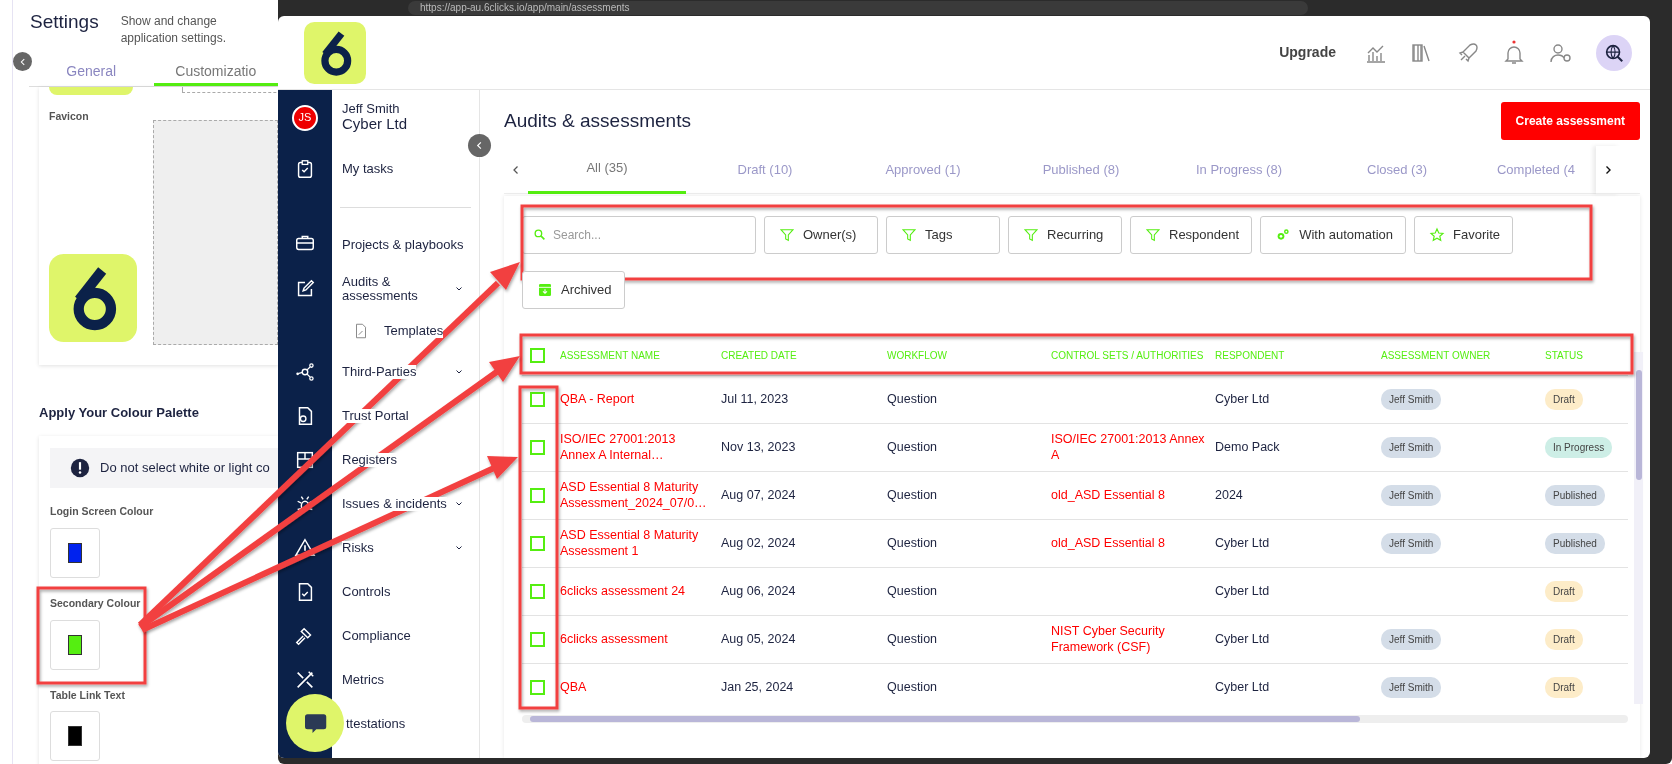  I want to click on tab: All (35), so click(607, 169).